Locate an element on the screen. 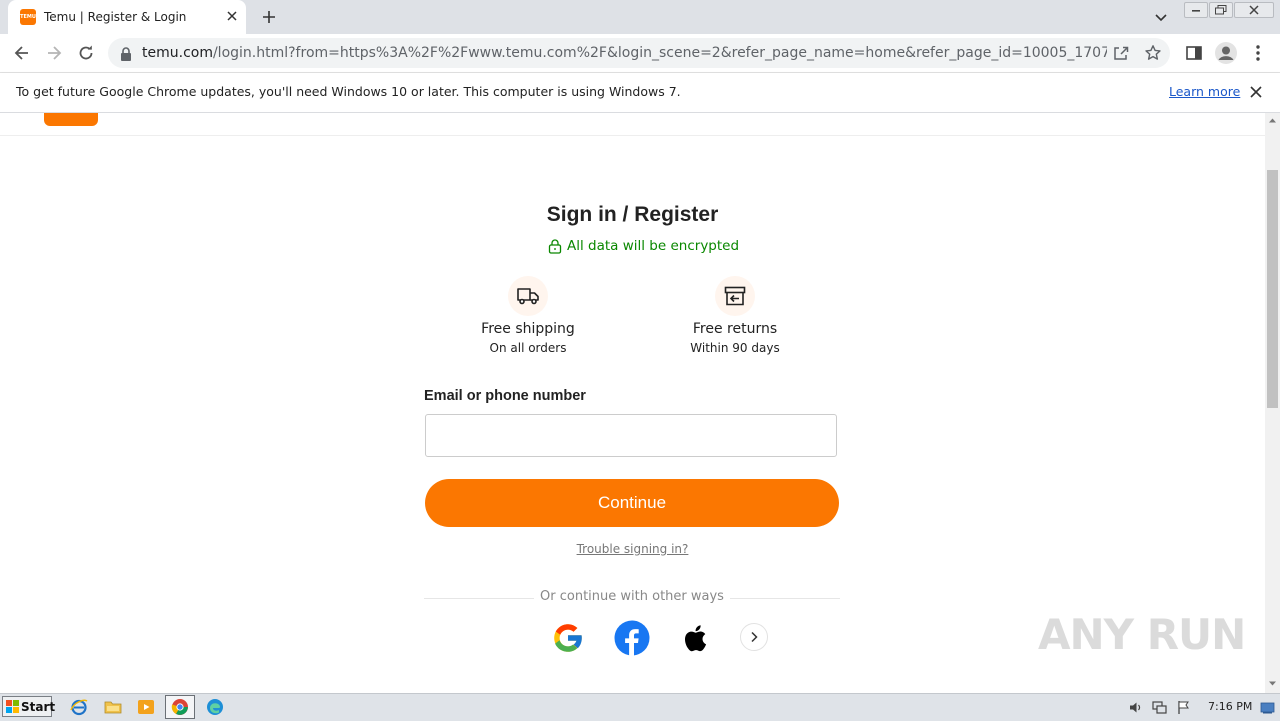  tab-title: Temu | Register & Login is located at coordinates (115, 17).